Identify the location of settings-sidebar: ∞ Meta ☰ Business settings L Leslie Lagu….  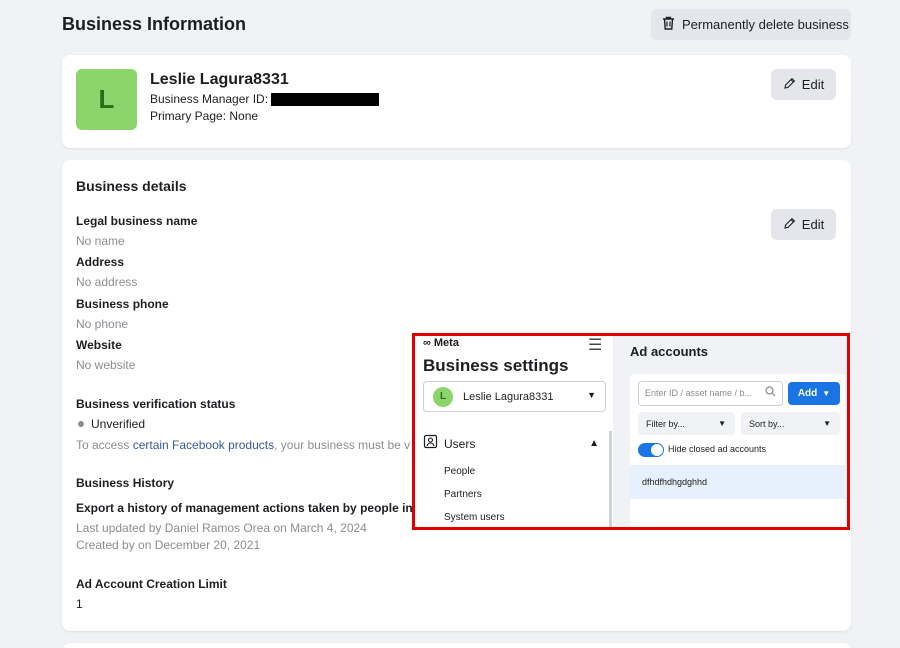
(514, 431).